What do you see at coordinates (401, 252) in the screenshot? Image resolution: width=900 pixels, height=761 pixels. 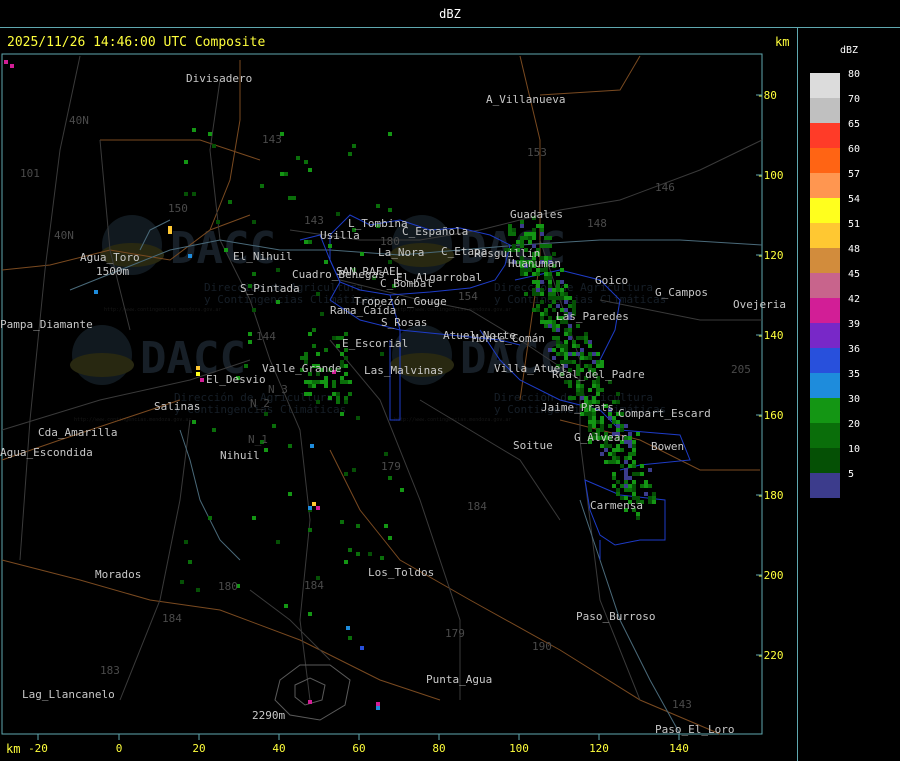 I see `place-label: La_Nora` at bounding box center [401, 252].